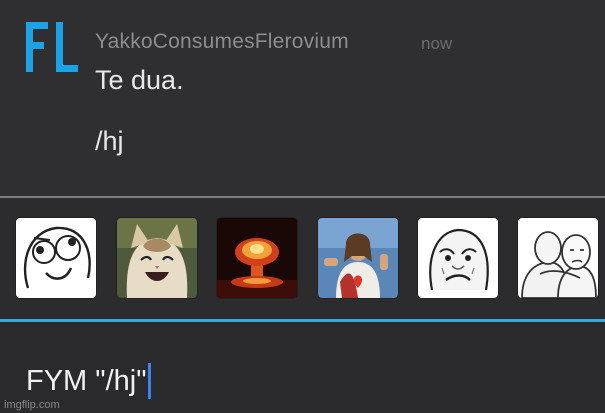  What do you see at coordinates (149, 381) in the screenshot?
I see `text-caret` at bounding box center [149, 381].